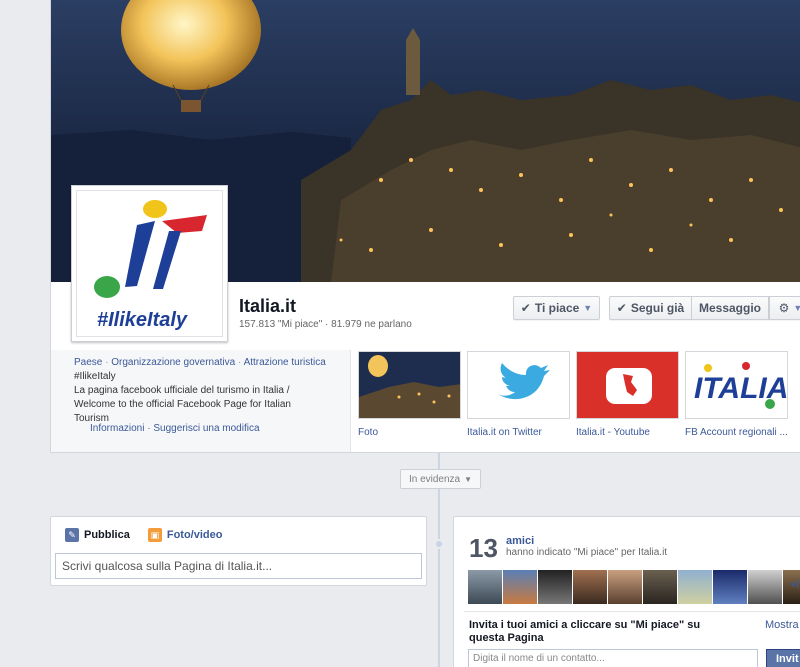 Image resolution: width=800 pixels, height=667 pixels. What do you see at coordinates (587, 552) in the screenshot?
I see `friends-subtitle: hanno indicato "Mi piace" per Italia.it` at bounding box center [587, 552].